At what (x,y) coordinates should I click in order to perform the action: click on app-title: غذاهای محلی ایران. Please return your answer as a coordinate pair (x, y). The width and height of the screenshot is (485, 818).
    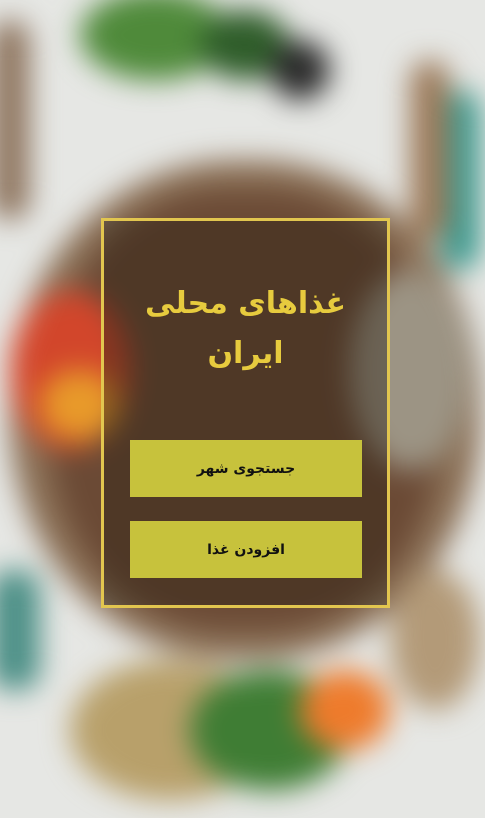
    Looking at the image, I should click on (245, 329).